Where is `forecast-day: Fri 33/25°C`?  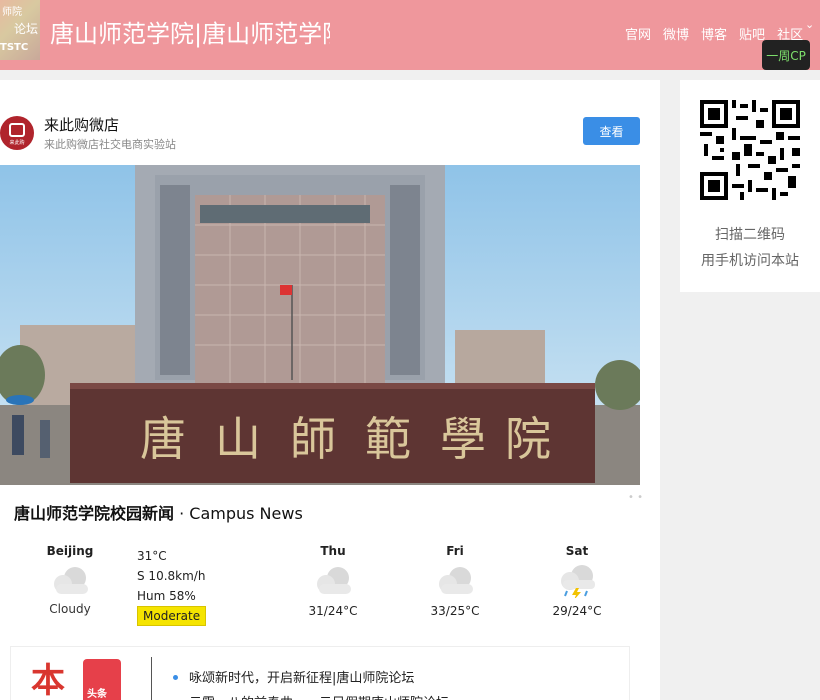
forecast-day: Fri 33/25°C is located at coordinates (455, 581).